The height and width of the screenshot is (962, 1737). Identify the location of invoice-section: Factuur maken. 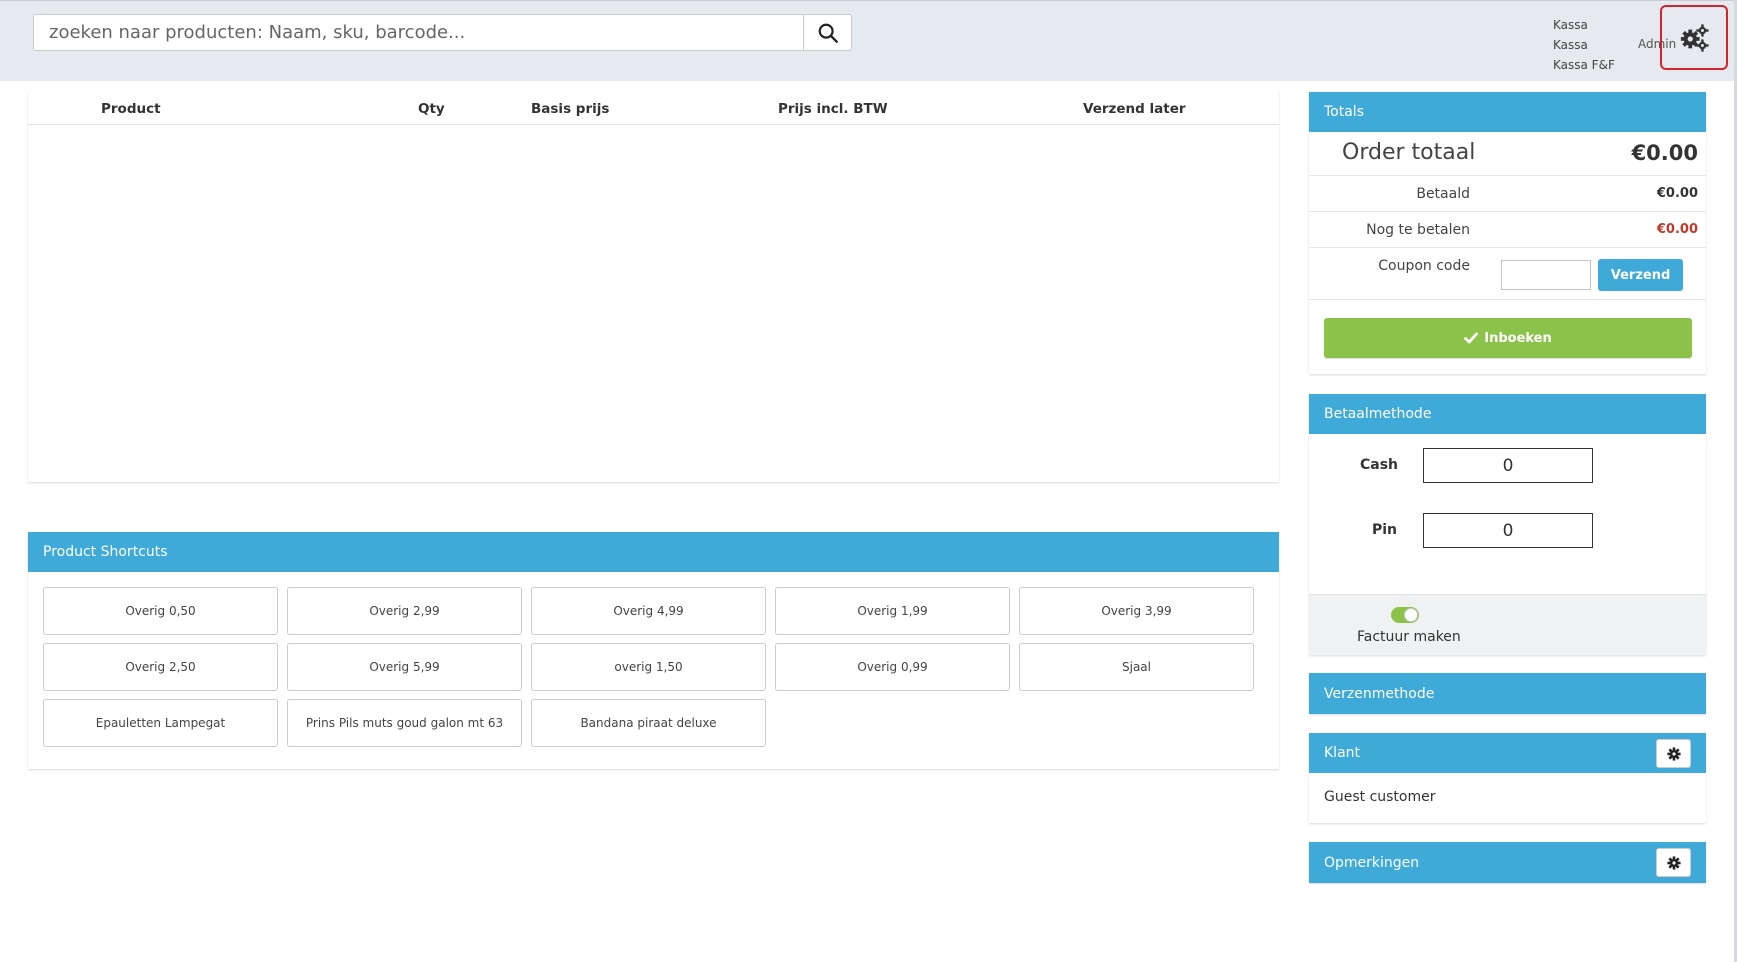
(1507, 624).